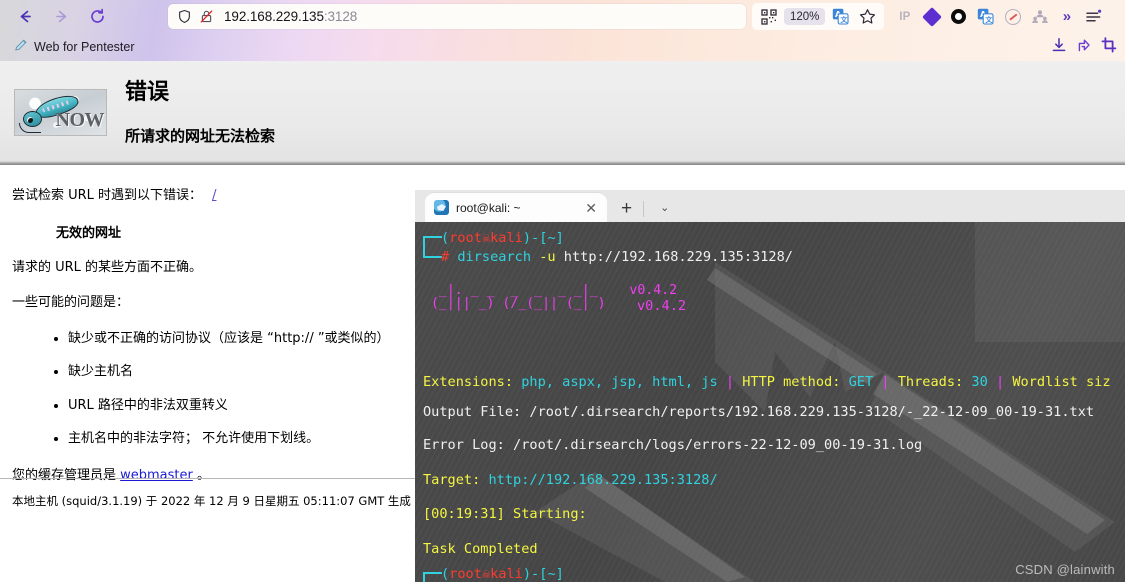  Describe the element at coordinates (465, 238) in the screenshot. I see `prompt-user: root` at that location.